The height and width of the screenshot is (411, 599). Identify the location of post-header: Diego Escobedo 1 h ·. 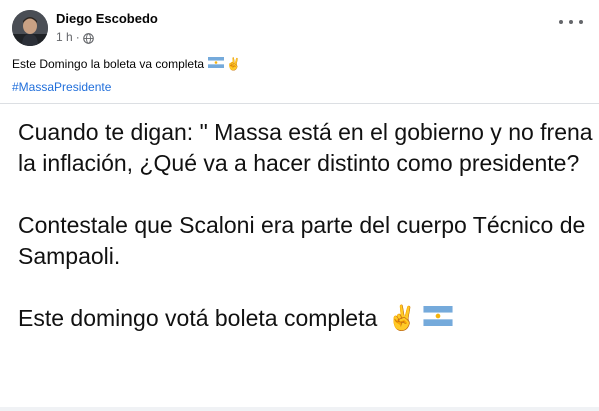
(85, 28).